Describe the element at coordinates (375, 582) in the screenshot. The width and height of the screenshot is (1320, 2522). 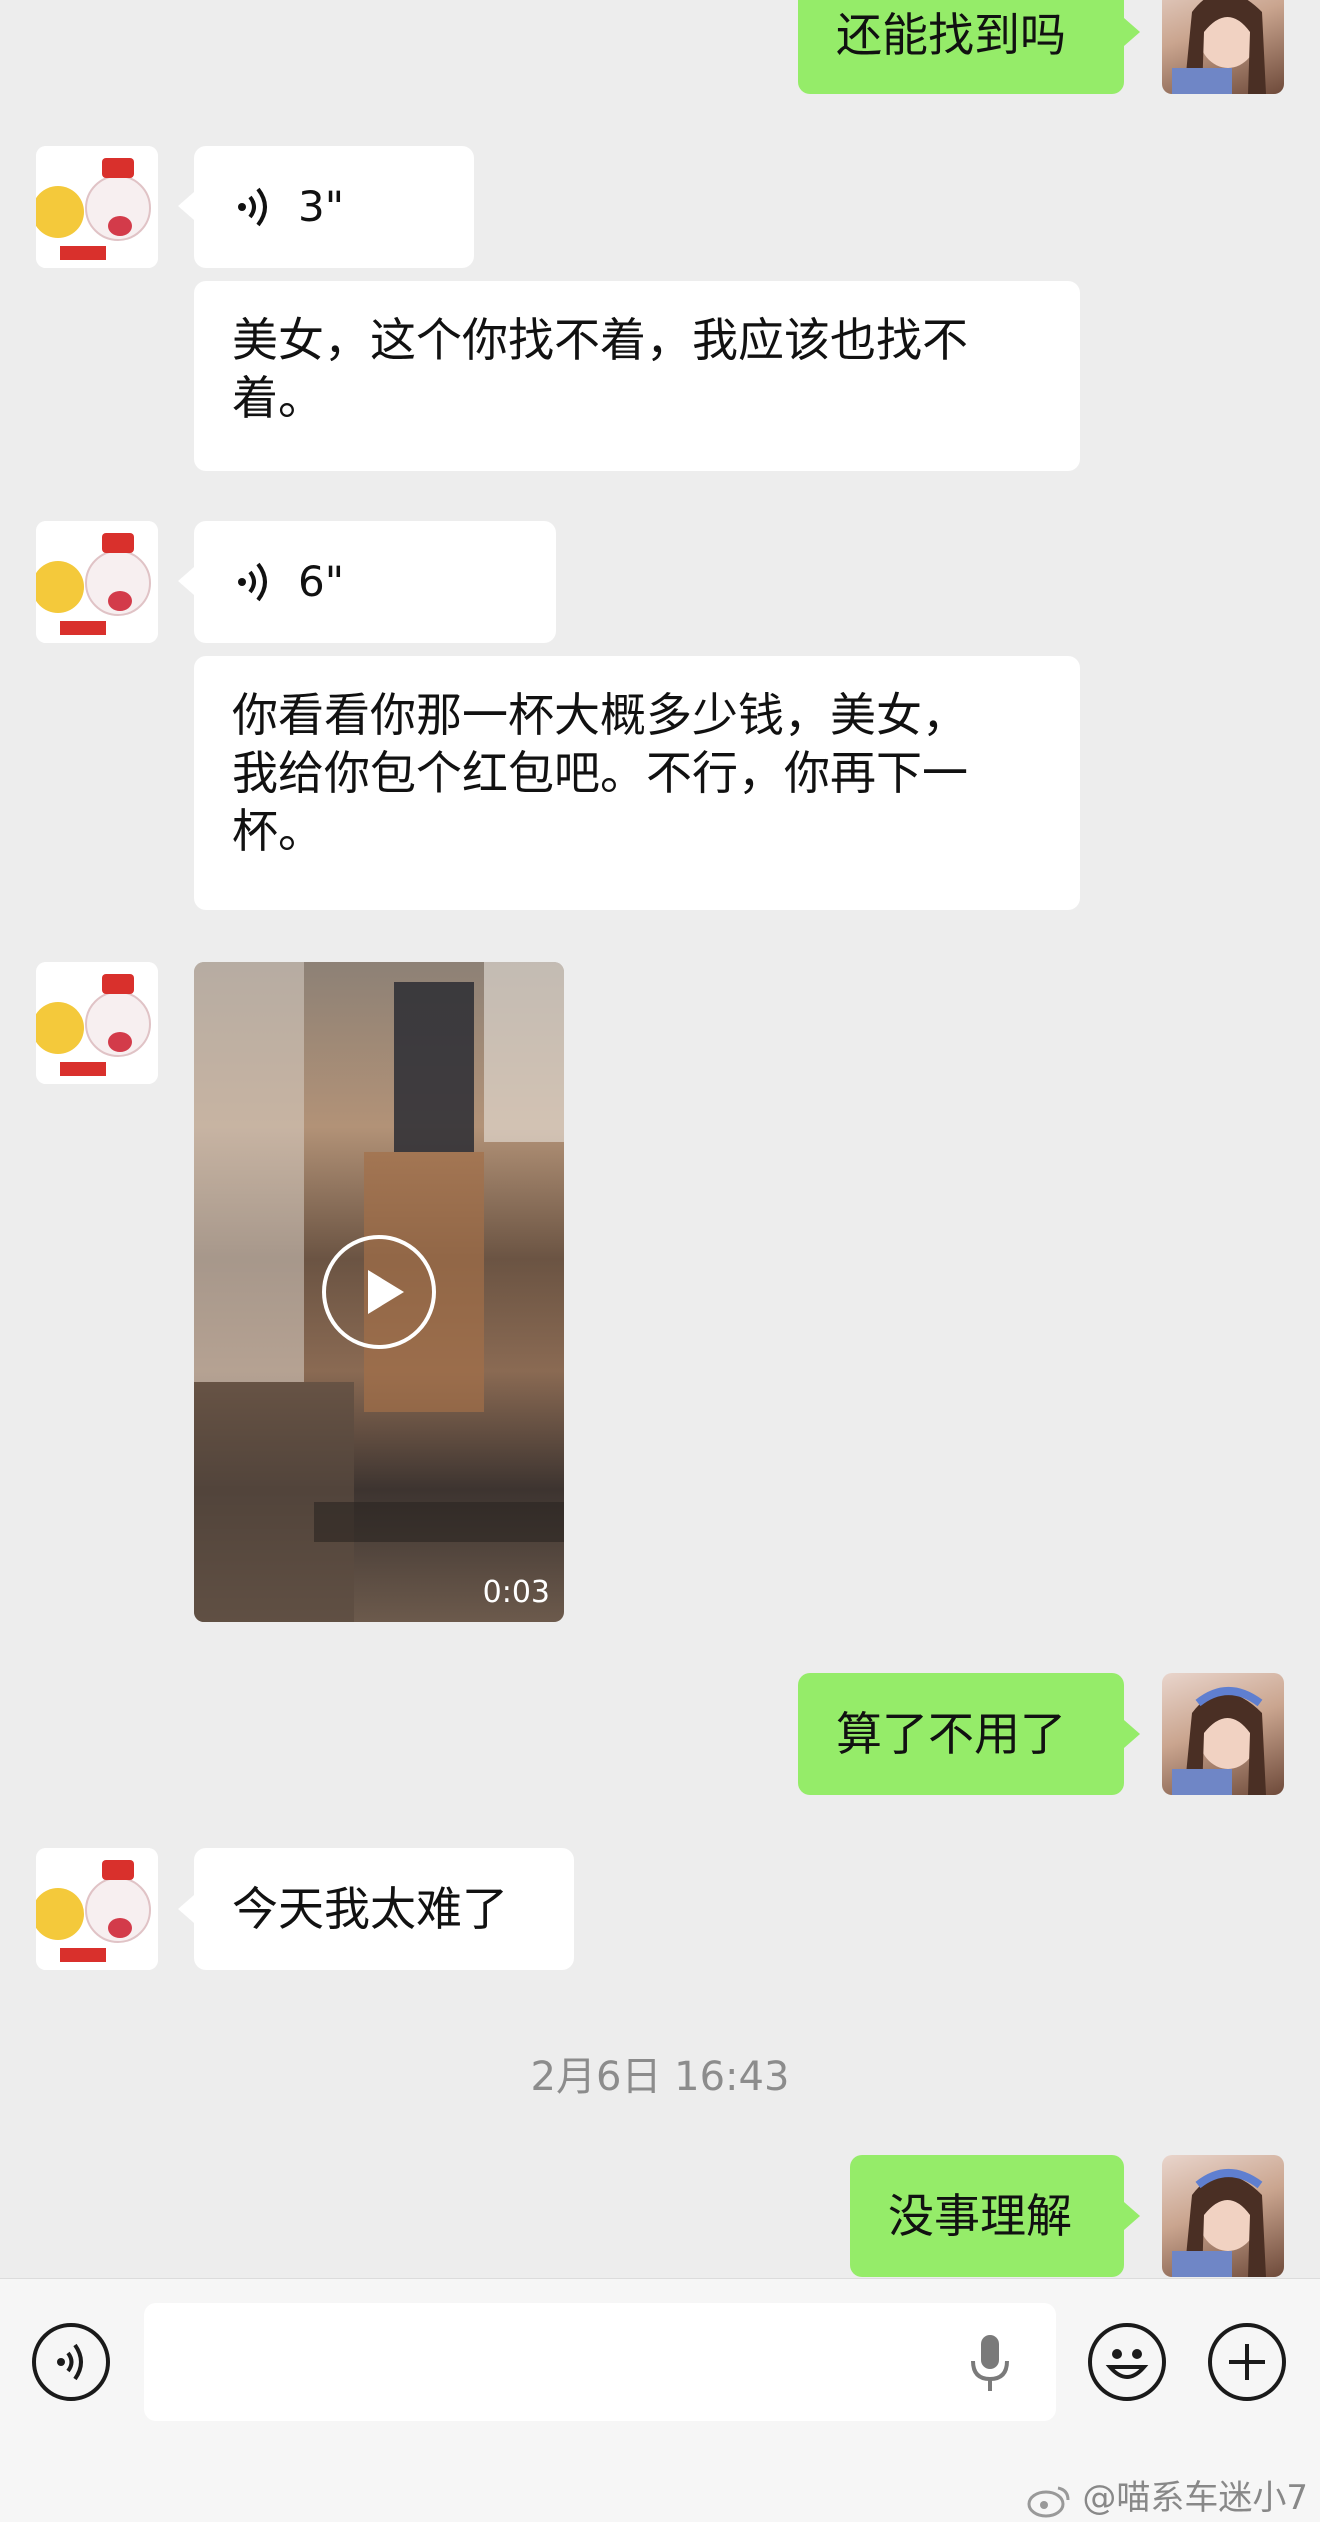
I see `voice-message-bubble: 6"` at that location.